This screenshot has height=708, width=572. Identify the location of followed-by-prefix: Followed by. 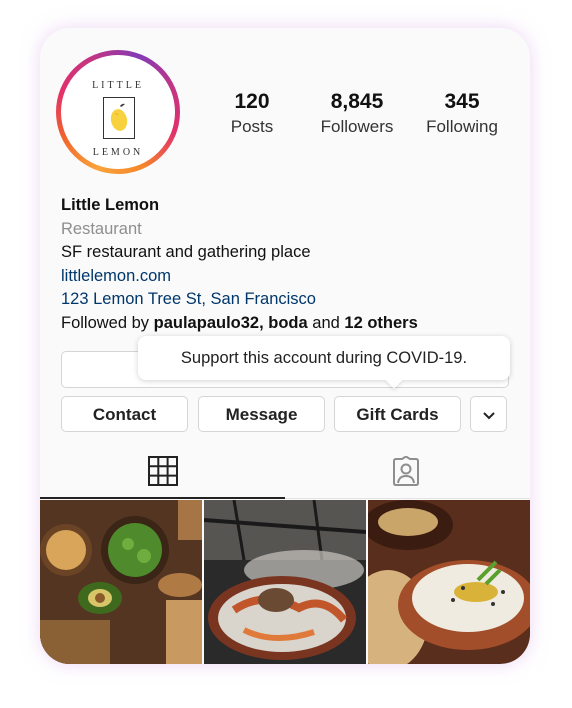
(105, 322).